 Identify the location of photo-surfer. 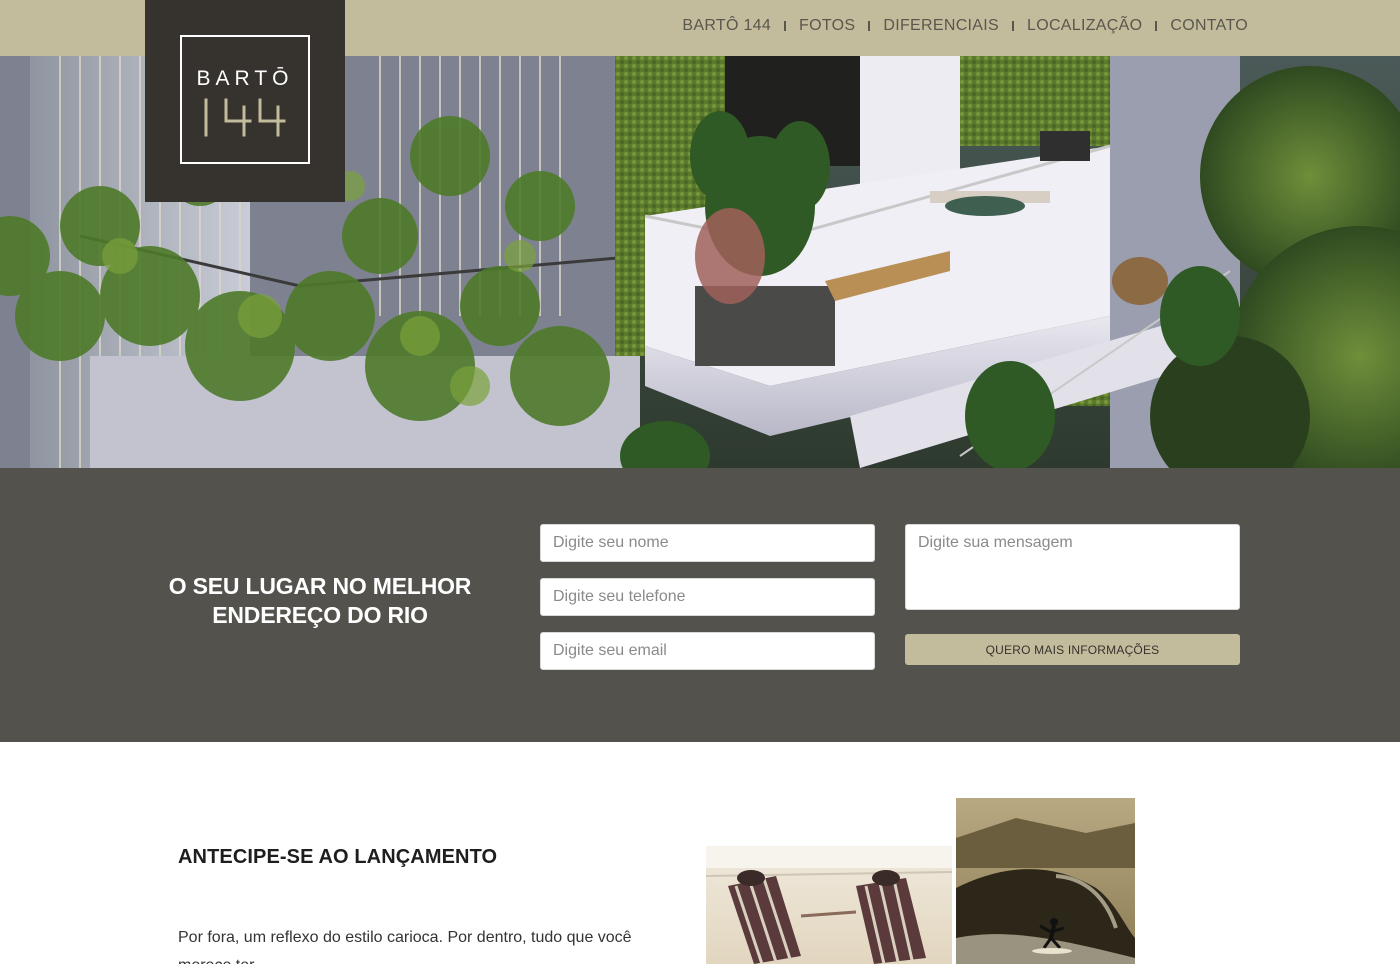
(1045, 881).